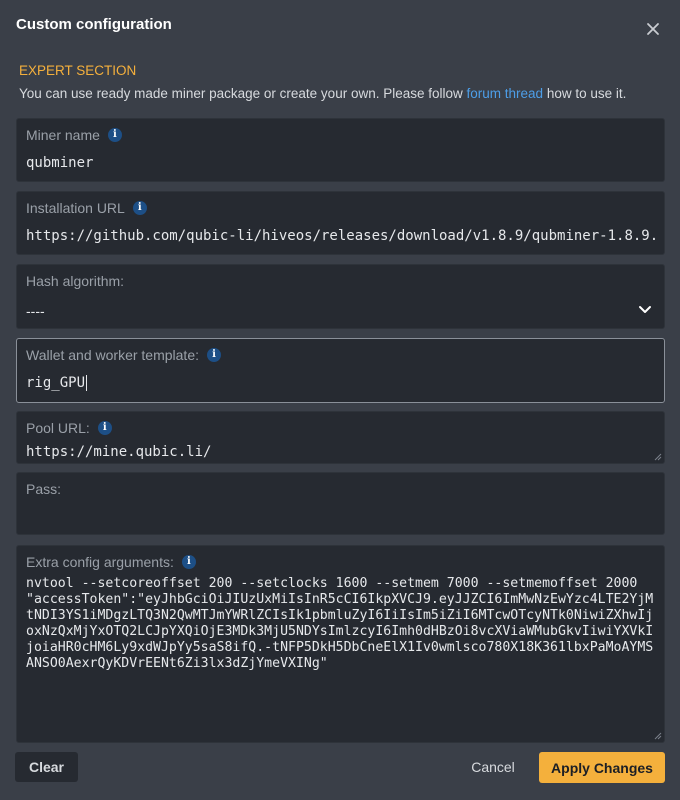  I want to click on installation-url-label: Installation URL i, so click(86, 208).